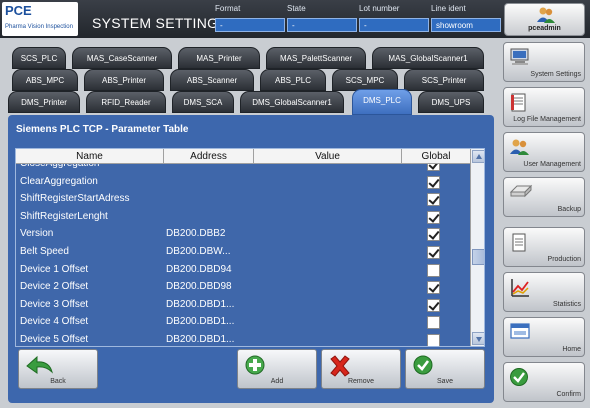  I want to click on table-row: ShiftRegisterStartAdress, so click(243, 200).